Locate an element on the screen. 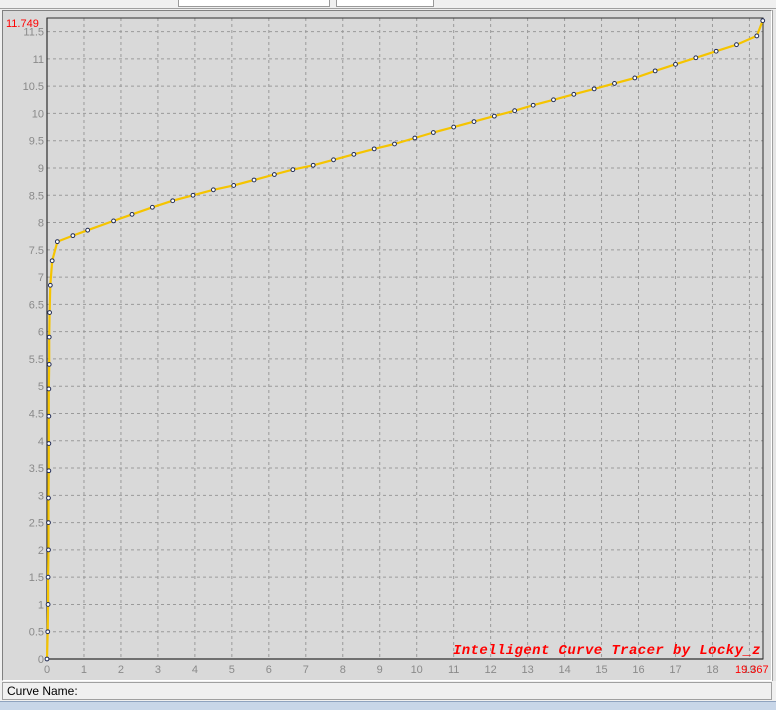 The image size is (776, 710). y-tick-label: 2.5 is located at coordinates (36, 524).